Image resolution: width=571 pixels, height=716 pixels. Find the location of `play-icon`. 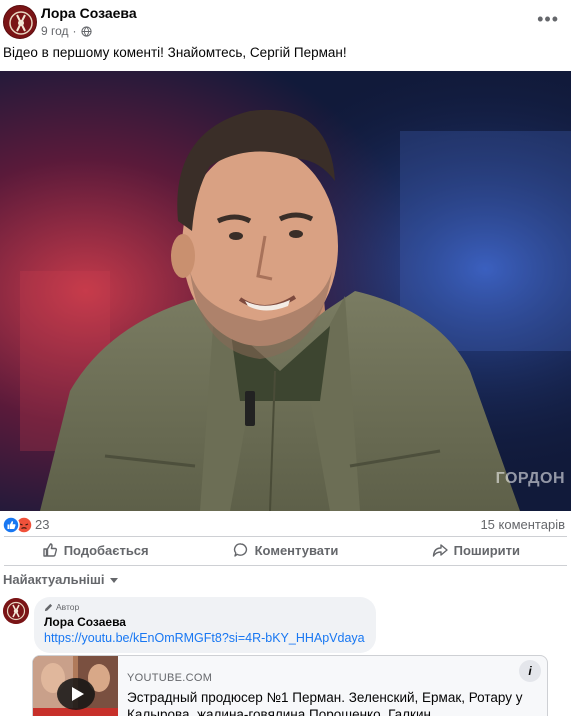

play-icon is located at coordinates (76, 694).